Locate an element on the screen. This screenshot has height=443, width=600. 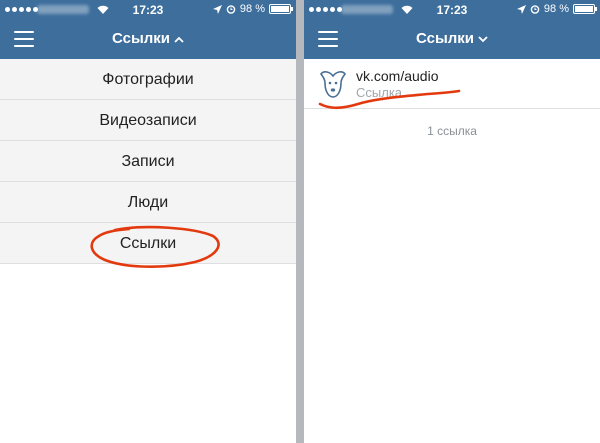
menu-item-links: Ссылки is located at coordinates (148, 243).